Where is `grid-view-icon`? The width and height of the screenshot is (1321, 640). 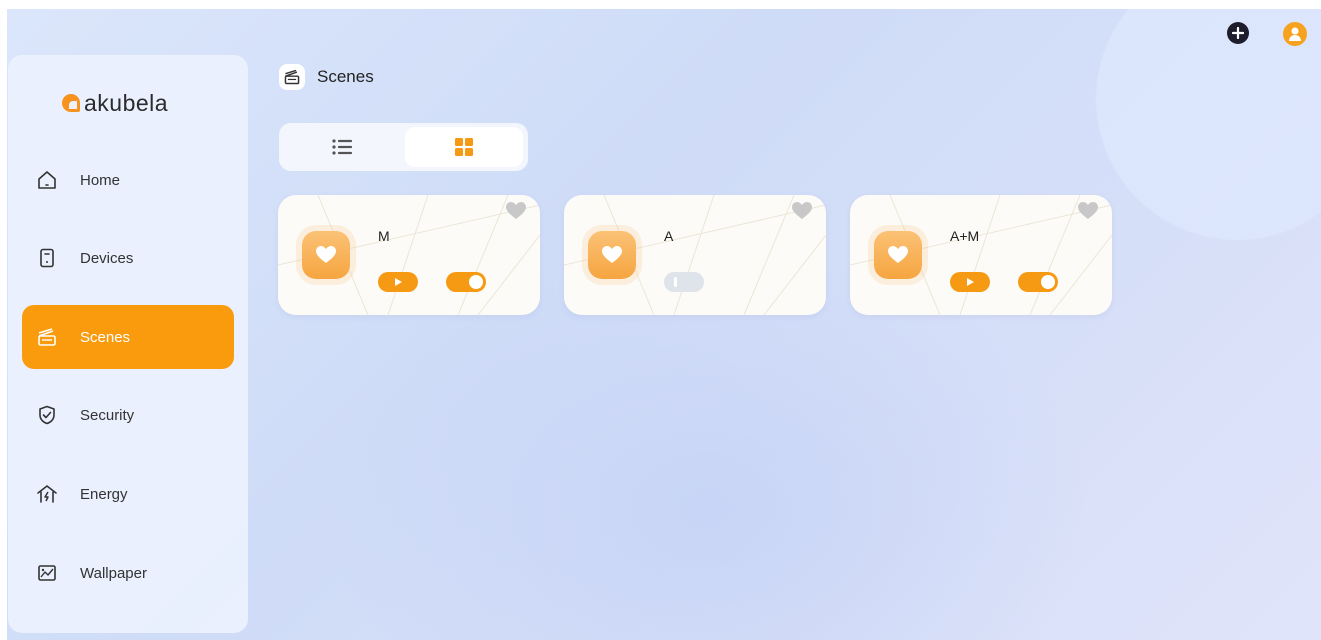
grid-view-icon is located at coordinates (464, 147).